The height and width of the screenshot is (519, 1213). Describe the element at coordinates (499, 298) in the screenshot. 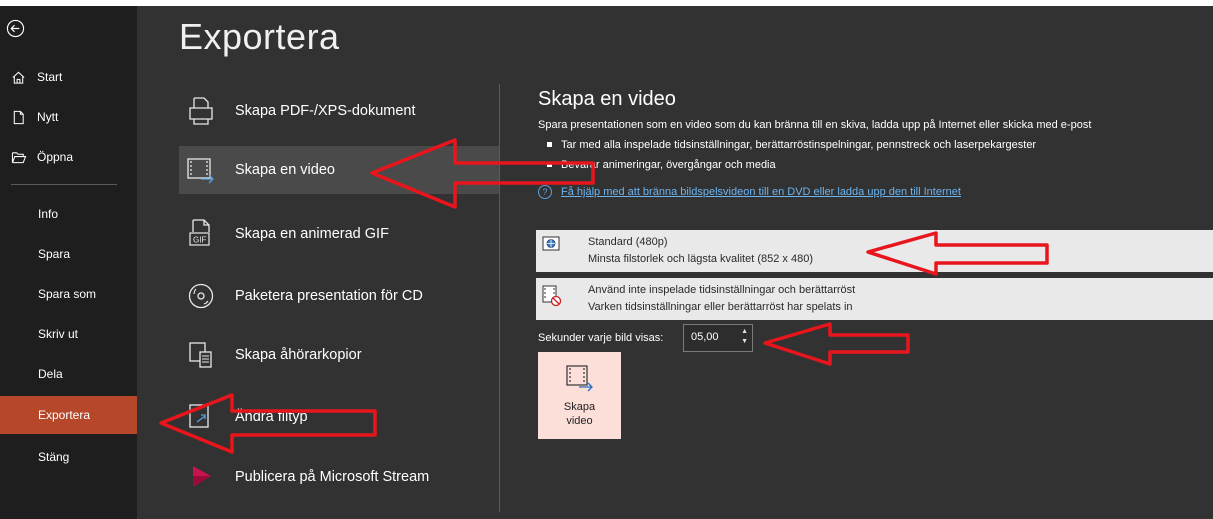

I see `panel-divider` at that location.